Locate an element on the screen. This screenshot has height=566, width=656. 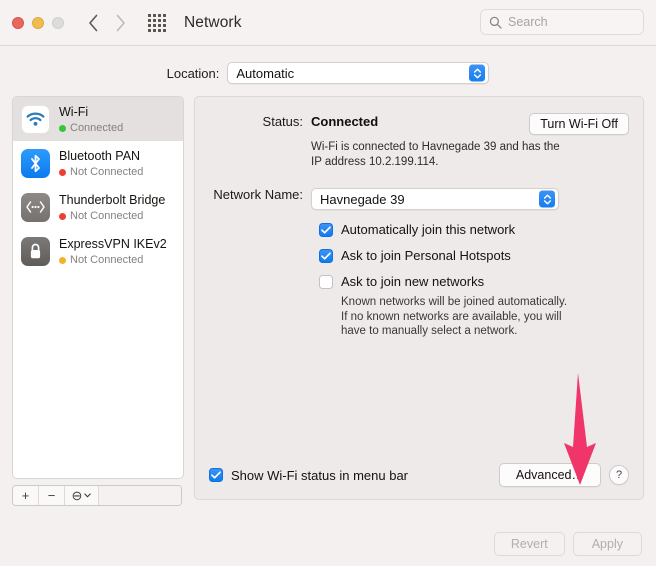
revert-button: Revert is located at coordinates (529, 544).